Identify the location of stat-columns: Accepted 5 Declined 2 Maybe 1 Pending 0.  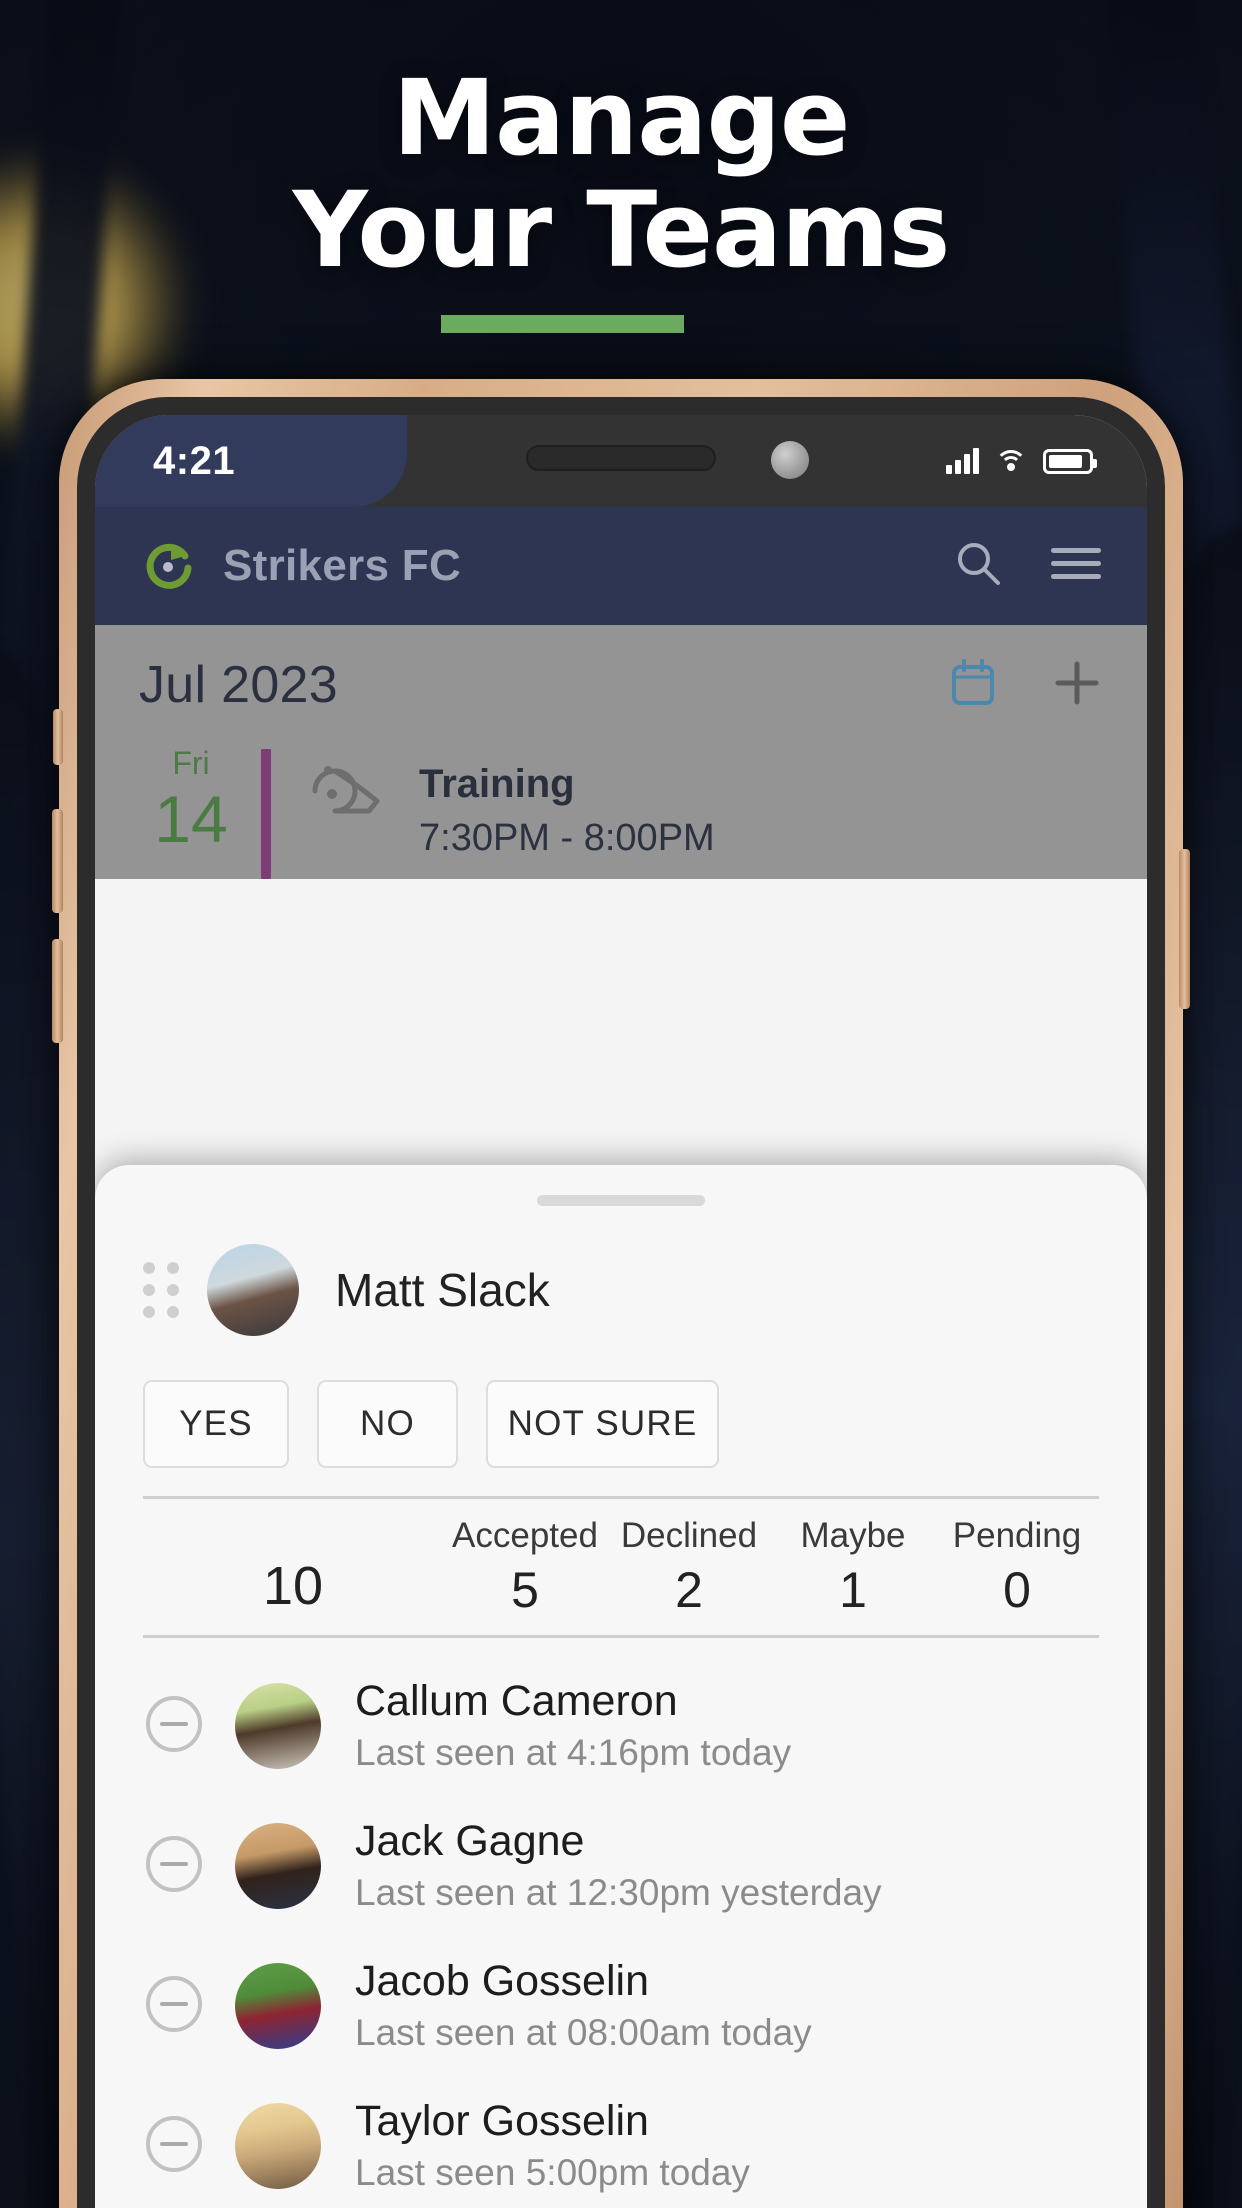
(771, 1567).